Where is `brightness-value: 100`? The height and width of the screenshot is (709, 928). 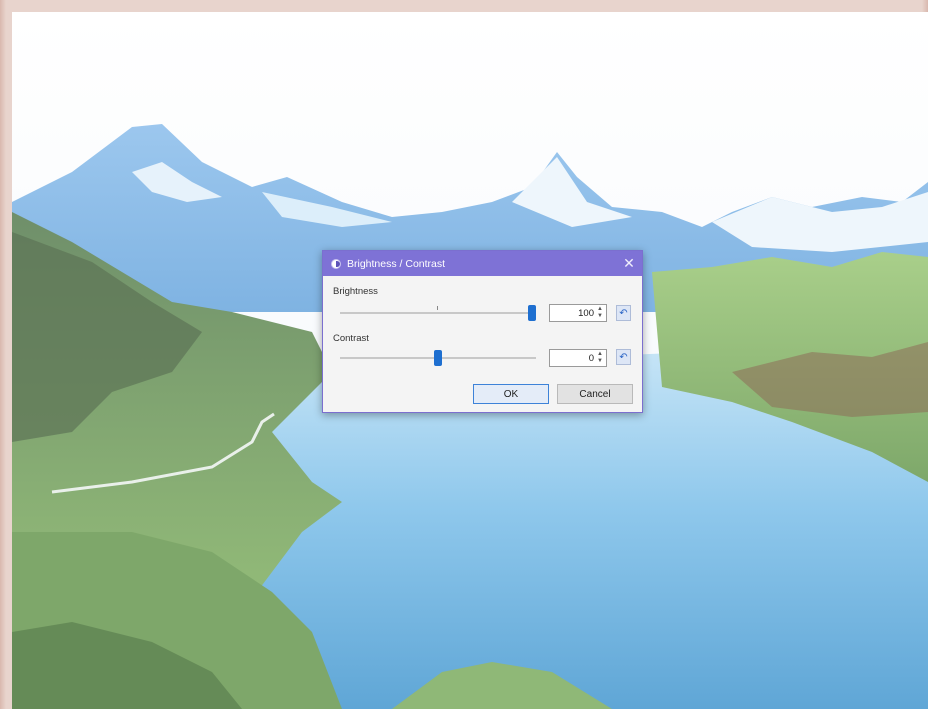
brightness-value: 100 is located at coordinates (586, 313).